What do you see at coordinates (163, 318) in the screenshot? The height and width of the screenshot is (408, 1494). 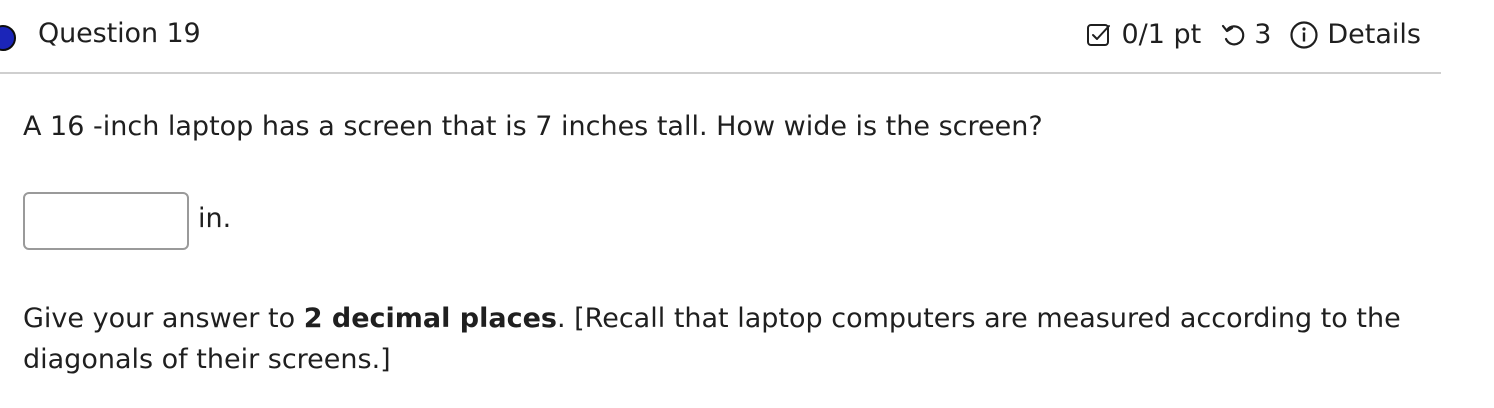 I see `instructions-prefix: Give your answer to` at bounding box center [163, 318].